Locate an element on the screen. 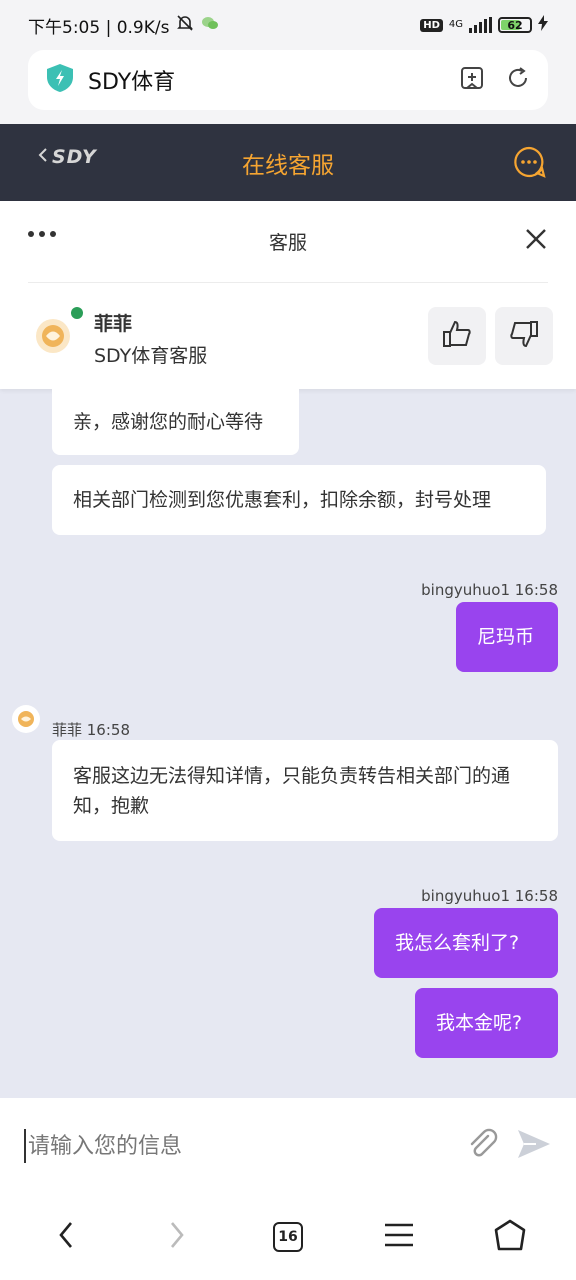 The image size is (576, 1280). online-status-indicator is located at coordinates (77, 313).